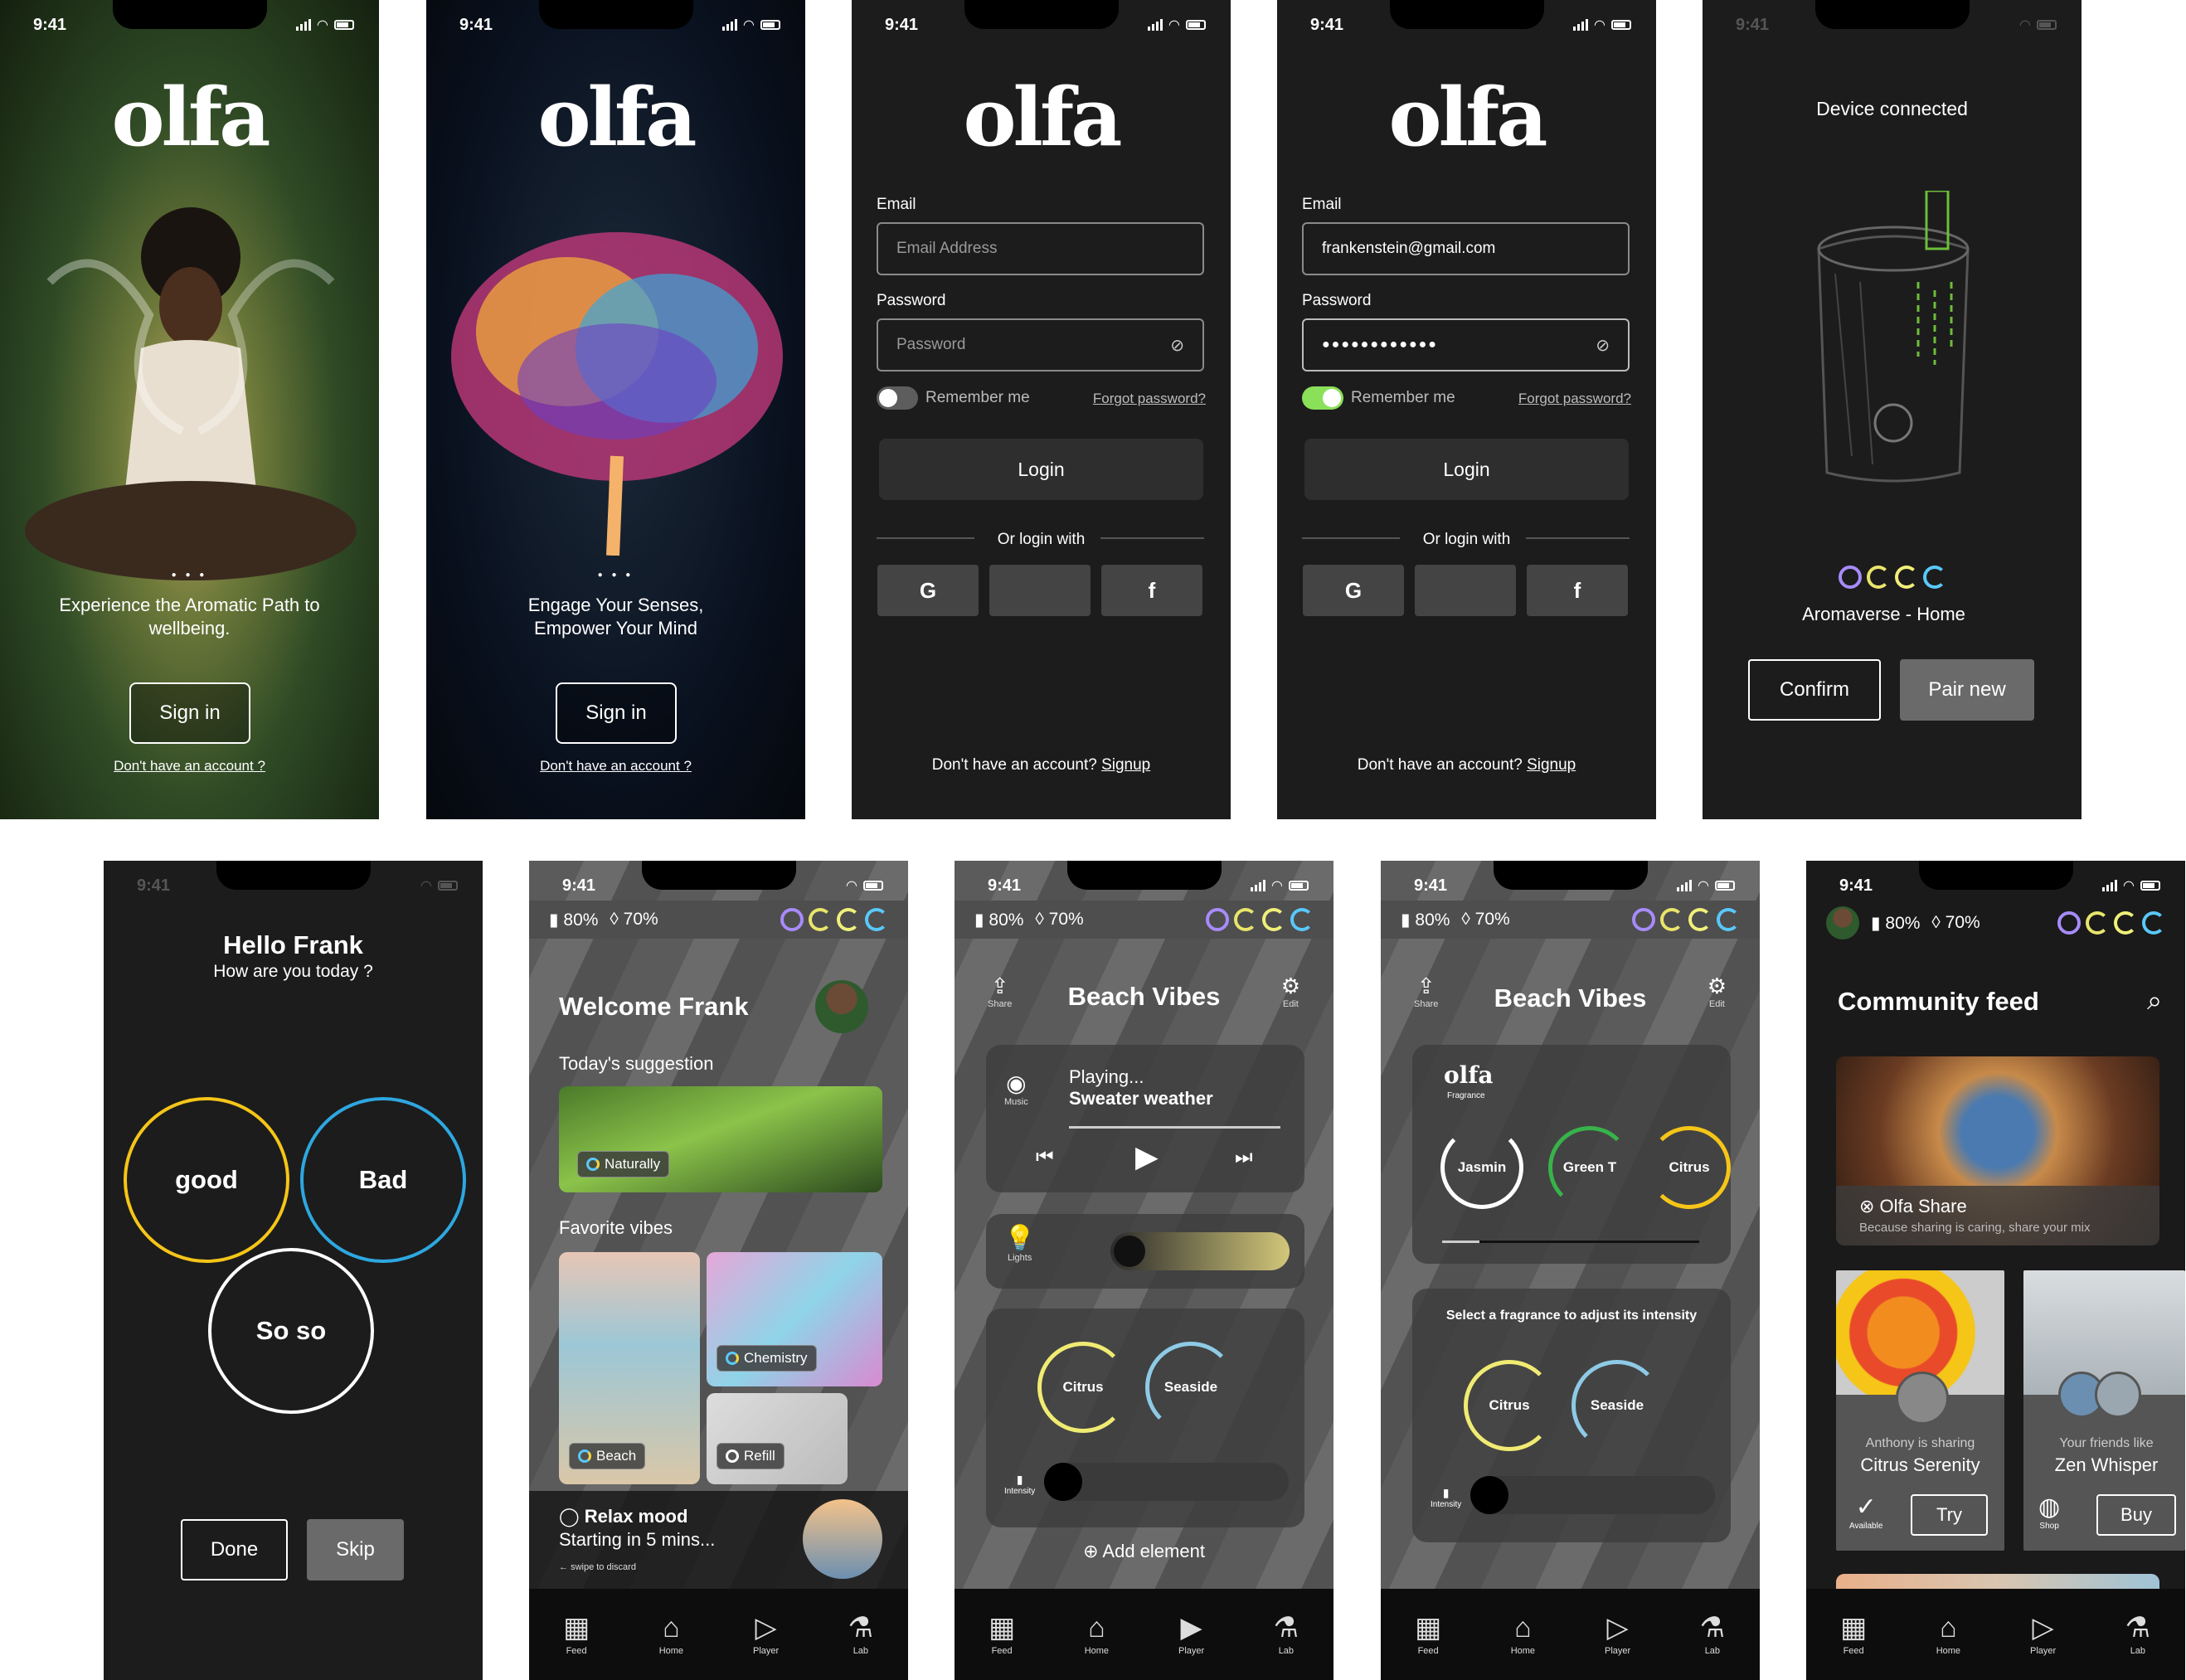  I want to click on add-element-button: ⊕ Add element, so click(1144, 1551).